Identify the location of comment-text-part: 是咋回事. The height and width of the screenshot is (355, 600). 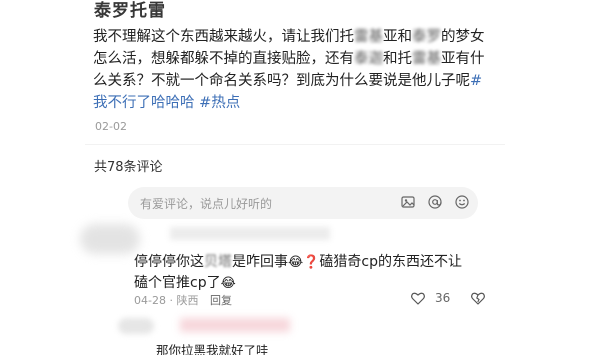
(260, 262).